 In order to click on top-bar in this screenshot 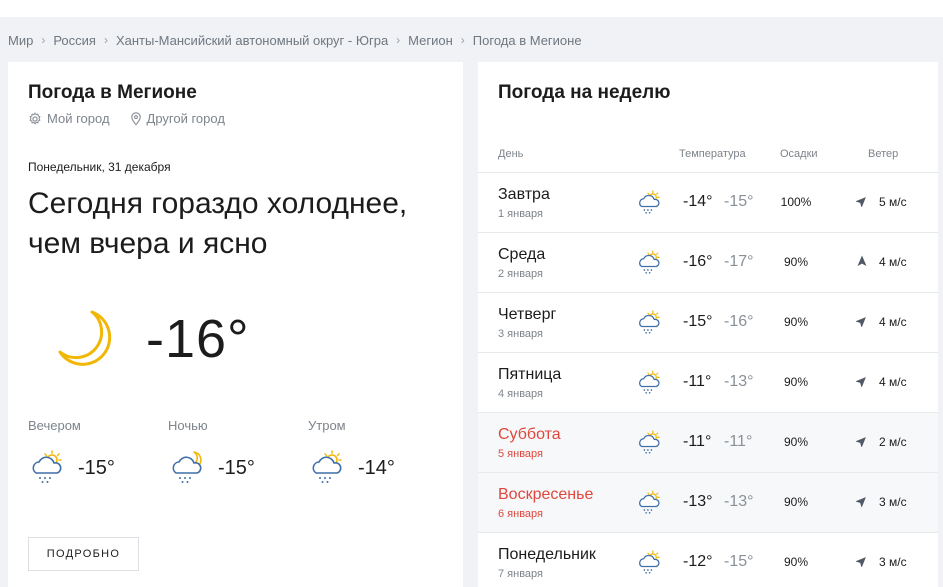, I will do `click(471, 8)`.